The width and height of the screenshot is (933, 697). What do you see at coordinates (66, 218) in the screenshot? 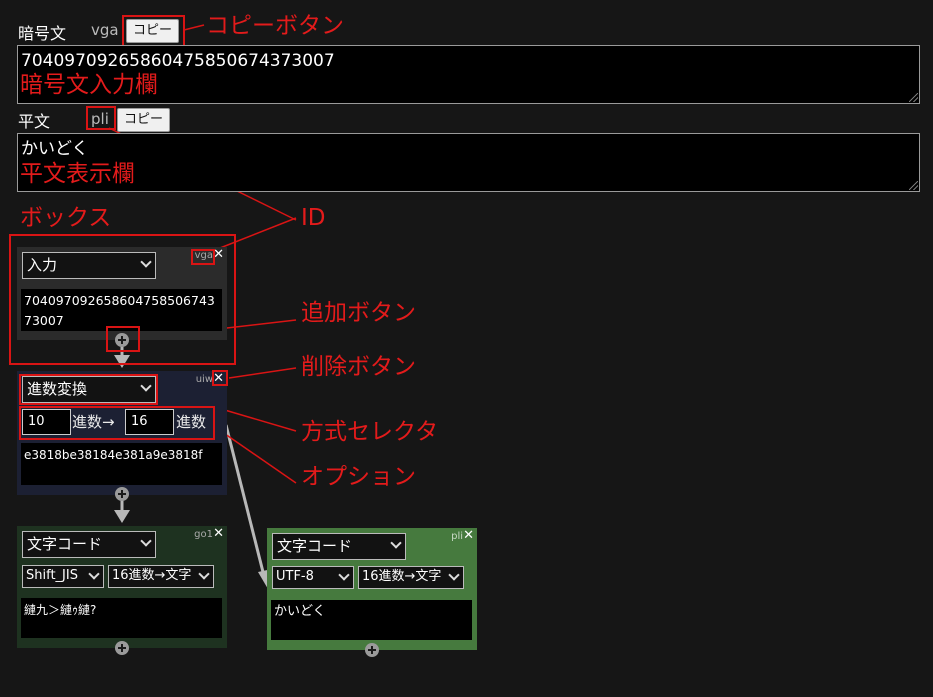
I see `annotation-box: ボックス` at bounding box center [66, 218].